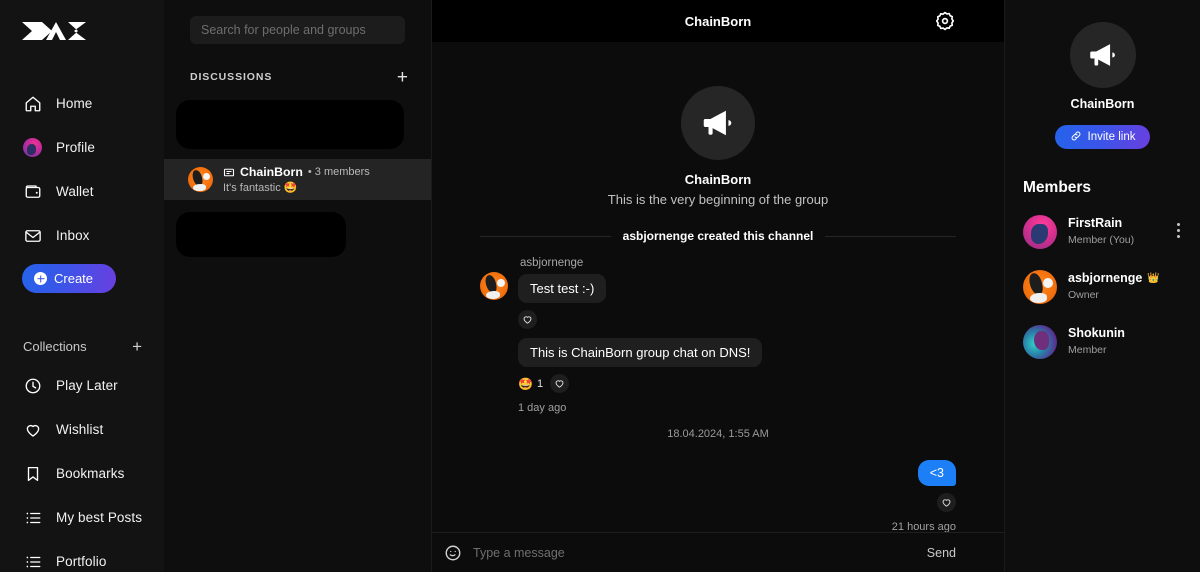 The image size is (1200, 572). Describe the element at coordinates (1178, 230) in the screenshot. I see `member-options-icon` at that location.